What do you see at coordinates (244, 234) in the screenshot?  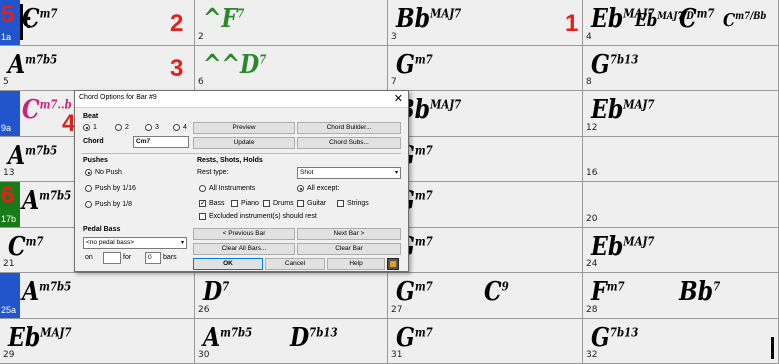 I see `previous-bar-button: < Previous Bar` at bounding box center [244, 234].